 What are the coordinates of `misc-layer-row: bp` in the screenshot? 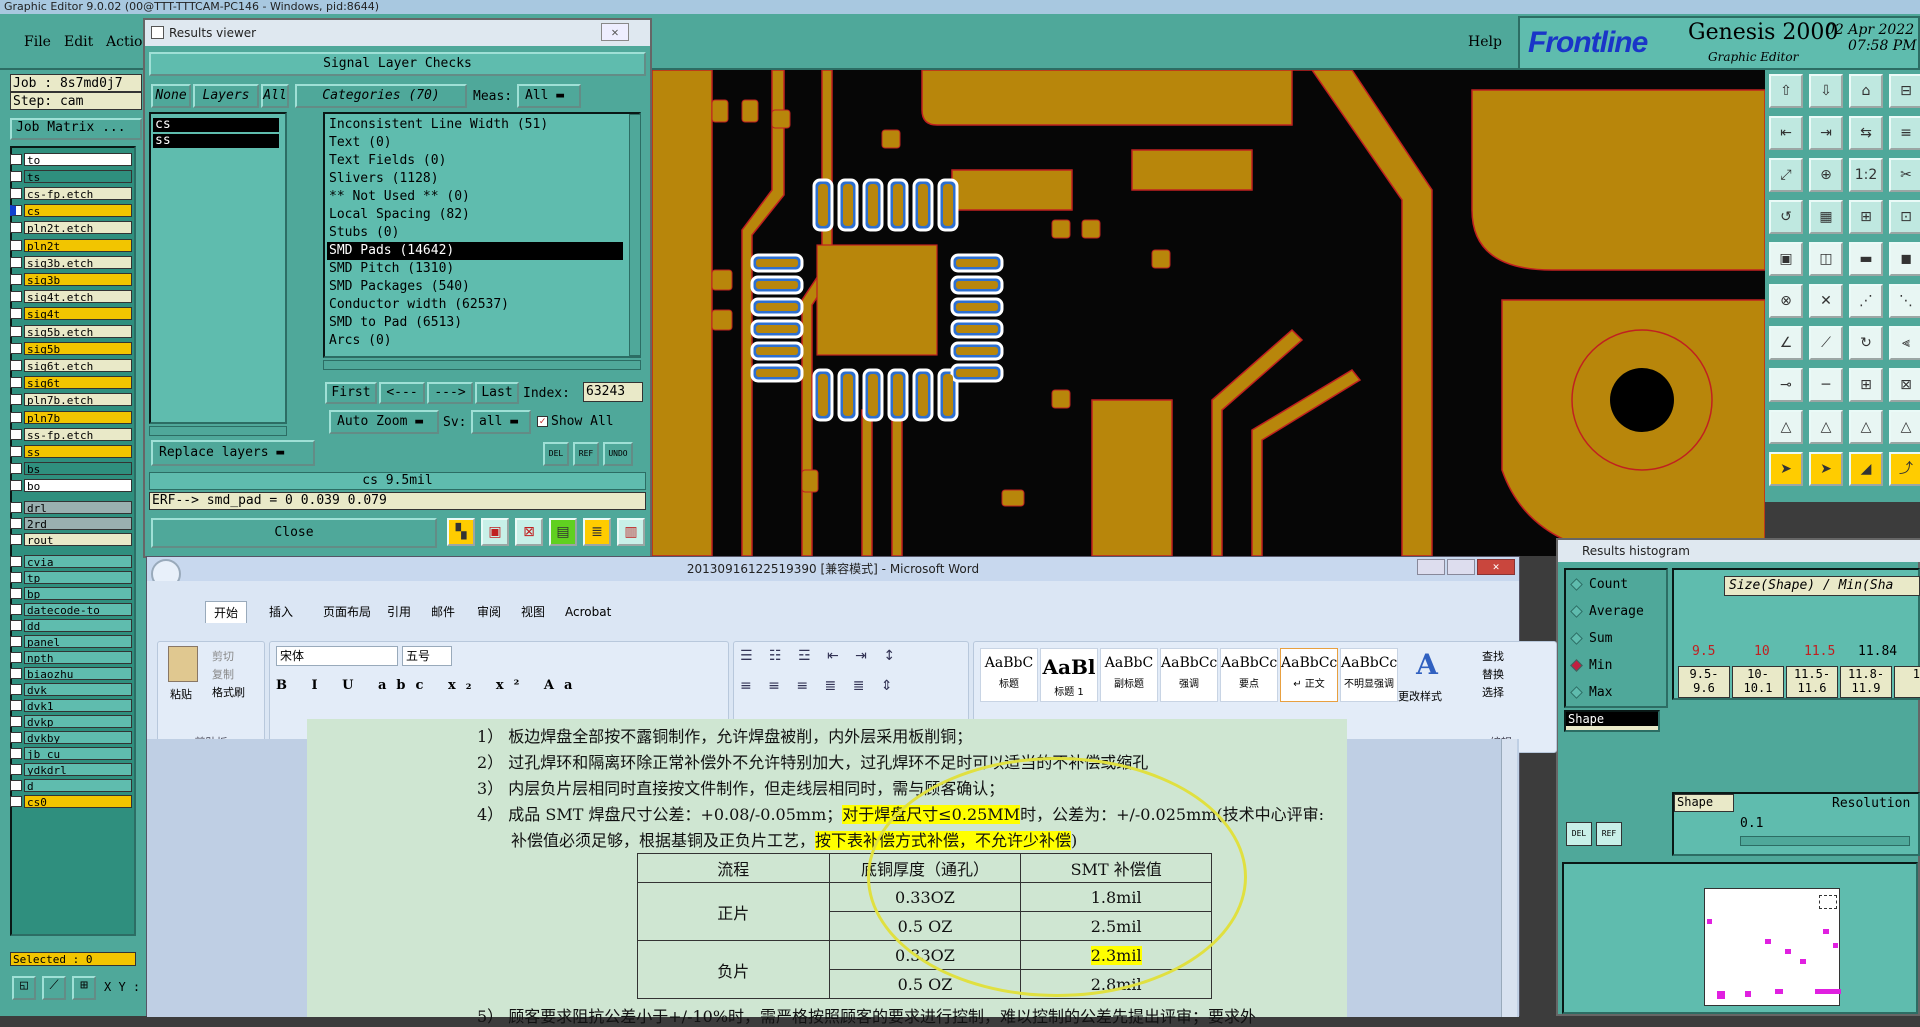 It's located at (71, 593).